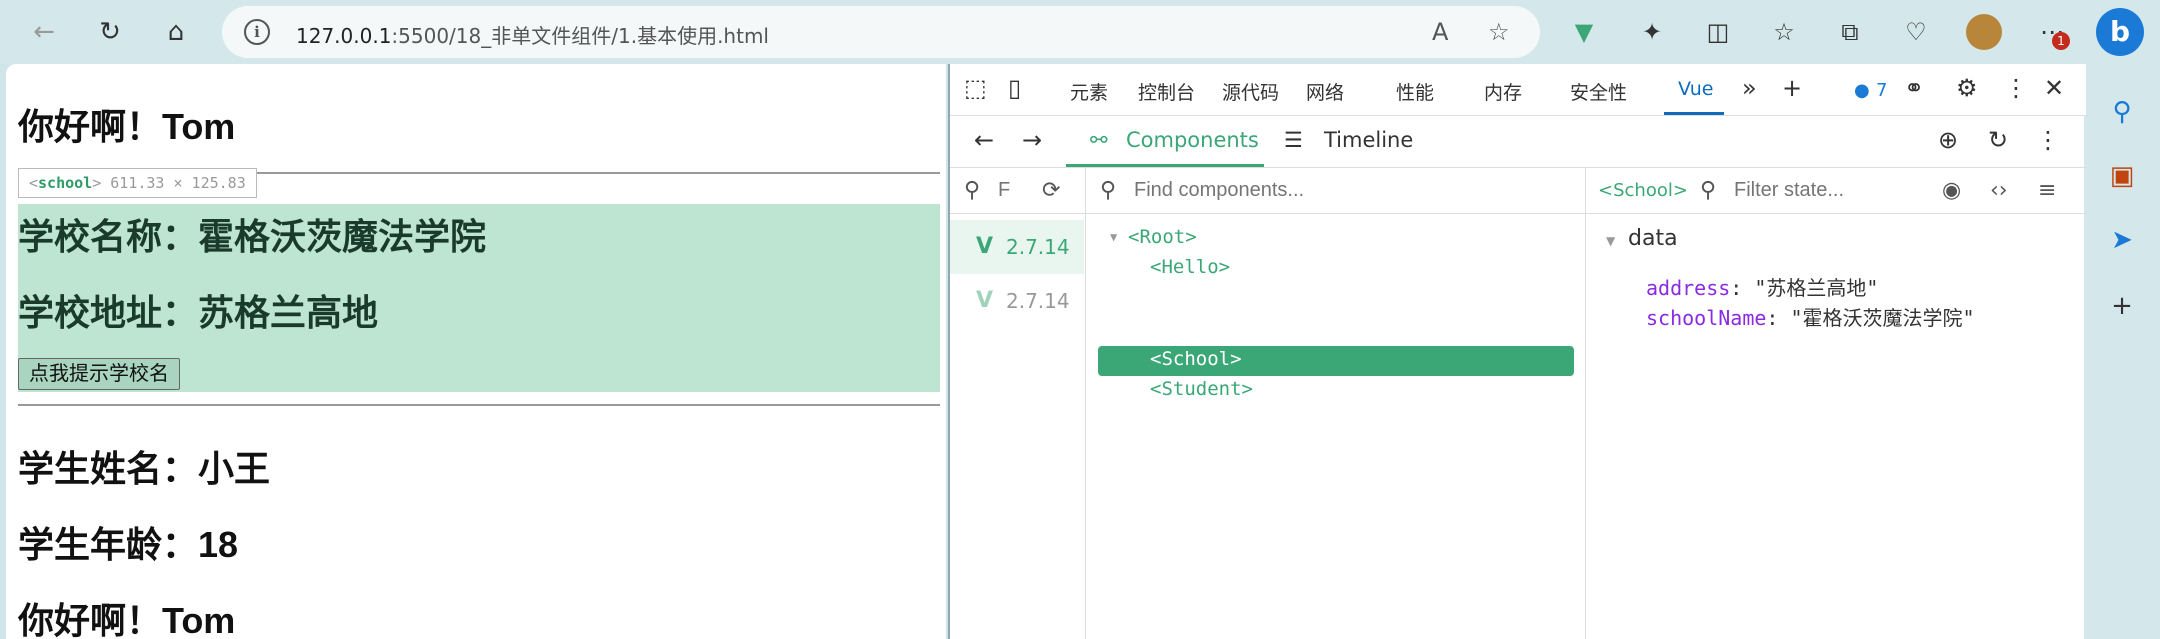 The height and width of the screenshot is (639, 2160). Describe the element at coordinates (580, 36) in the screenshot. I see `url-rest: :5500/18_非单文件组件/1.基本使用.html` at that location.